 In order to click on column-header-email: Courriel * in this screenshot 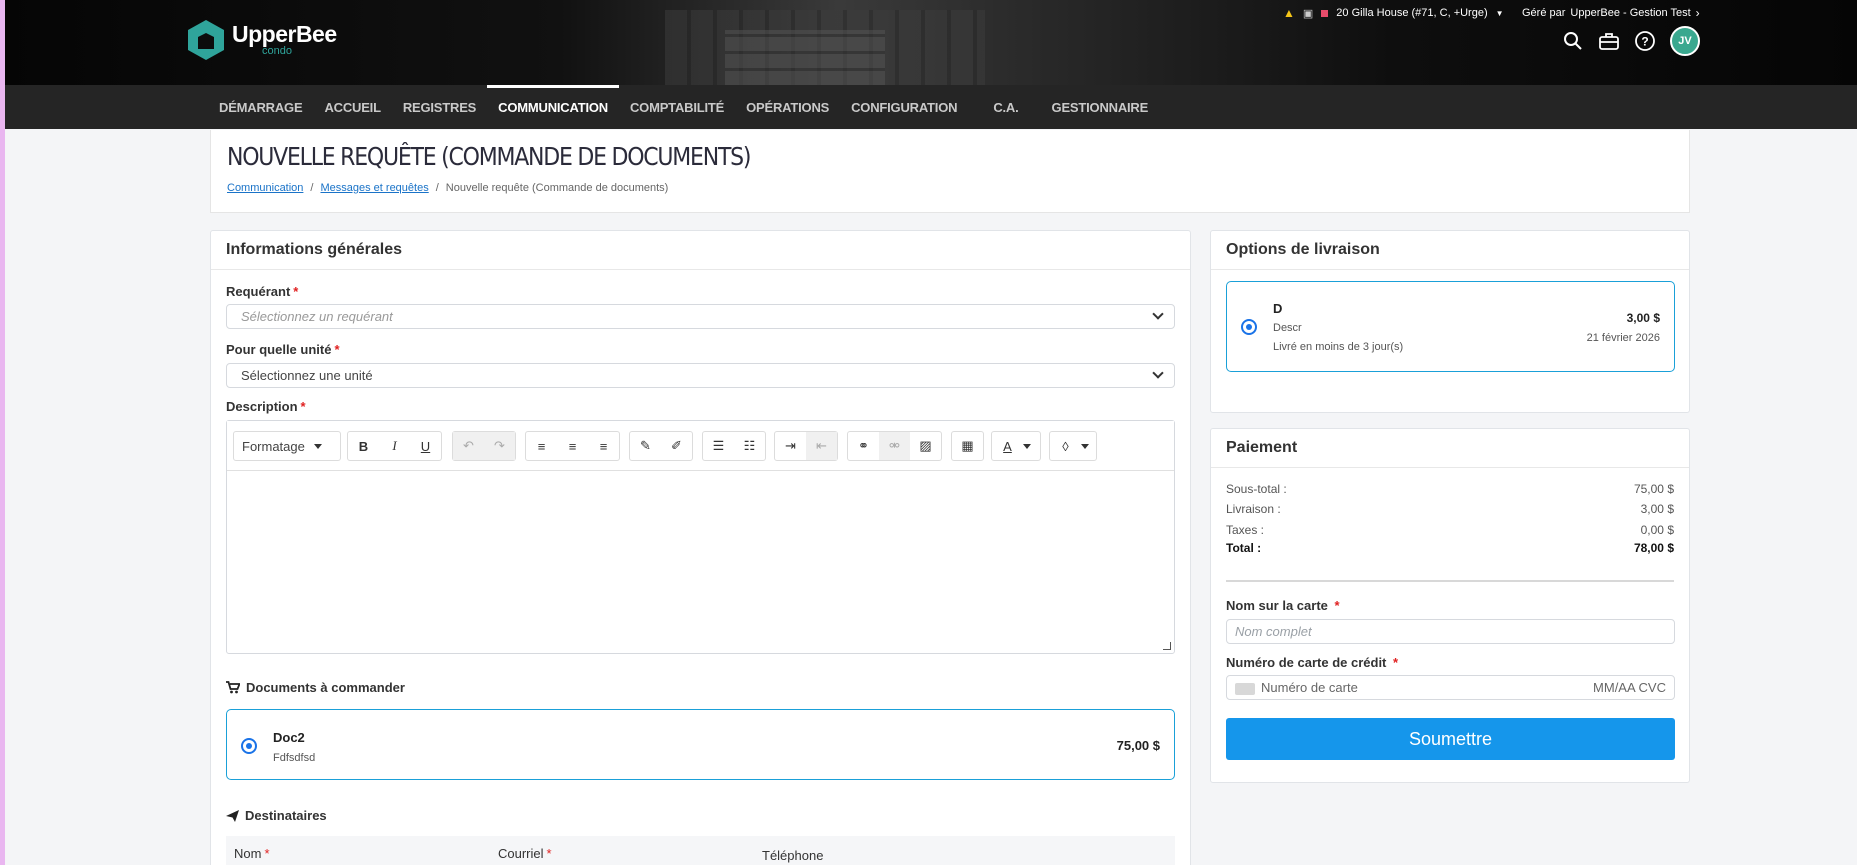, I will do `click(525, 853)`.